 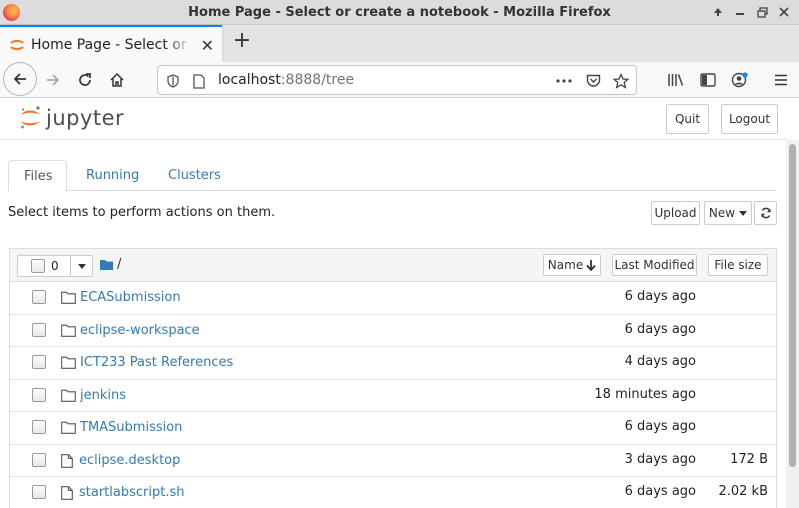 I want to click on menu-button, so click(x=781, y=80).